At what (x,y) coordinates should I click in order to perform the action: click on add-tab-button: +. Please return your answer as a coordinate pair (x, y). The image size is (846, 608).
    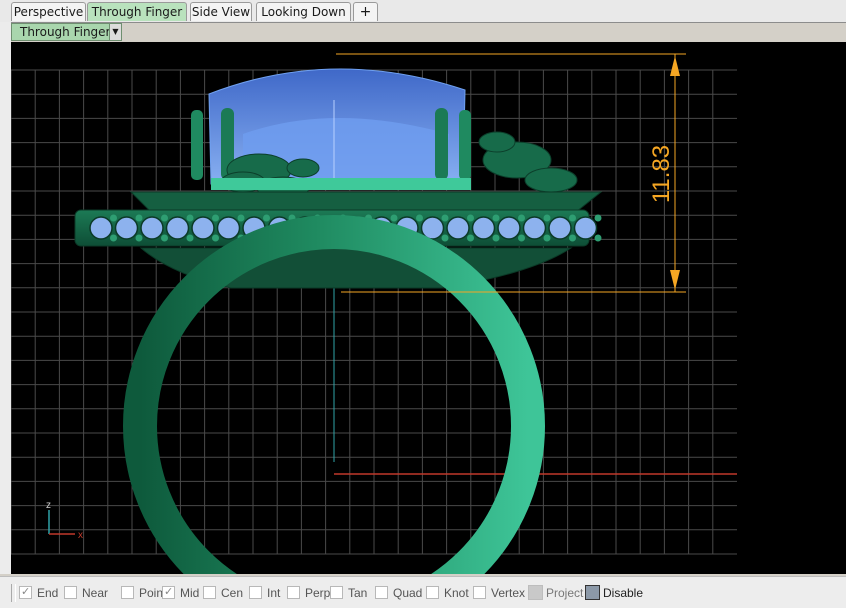
    Looking at the image, I should click on (365, 11).